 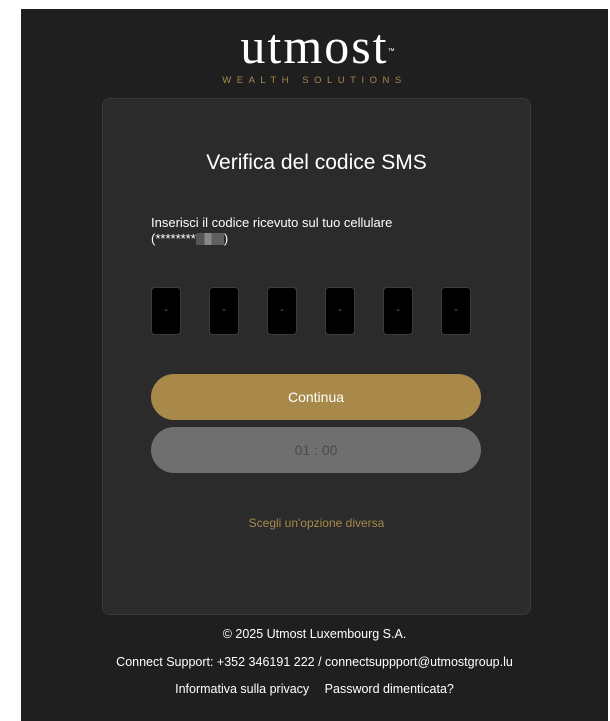 What do you see at coordinates (456, 311) in the screenshot?
I see `code-digit-6: -` at bounding box center [456, 311].